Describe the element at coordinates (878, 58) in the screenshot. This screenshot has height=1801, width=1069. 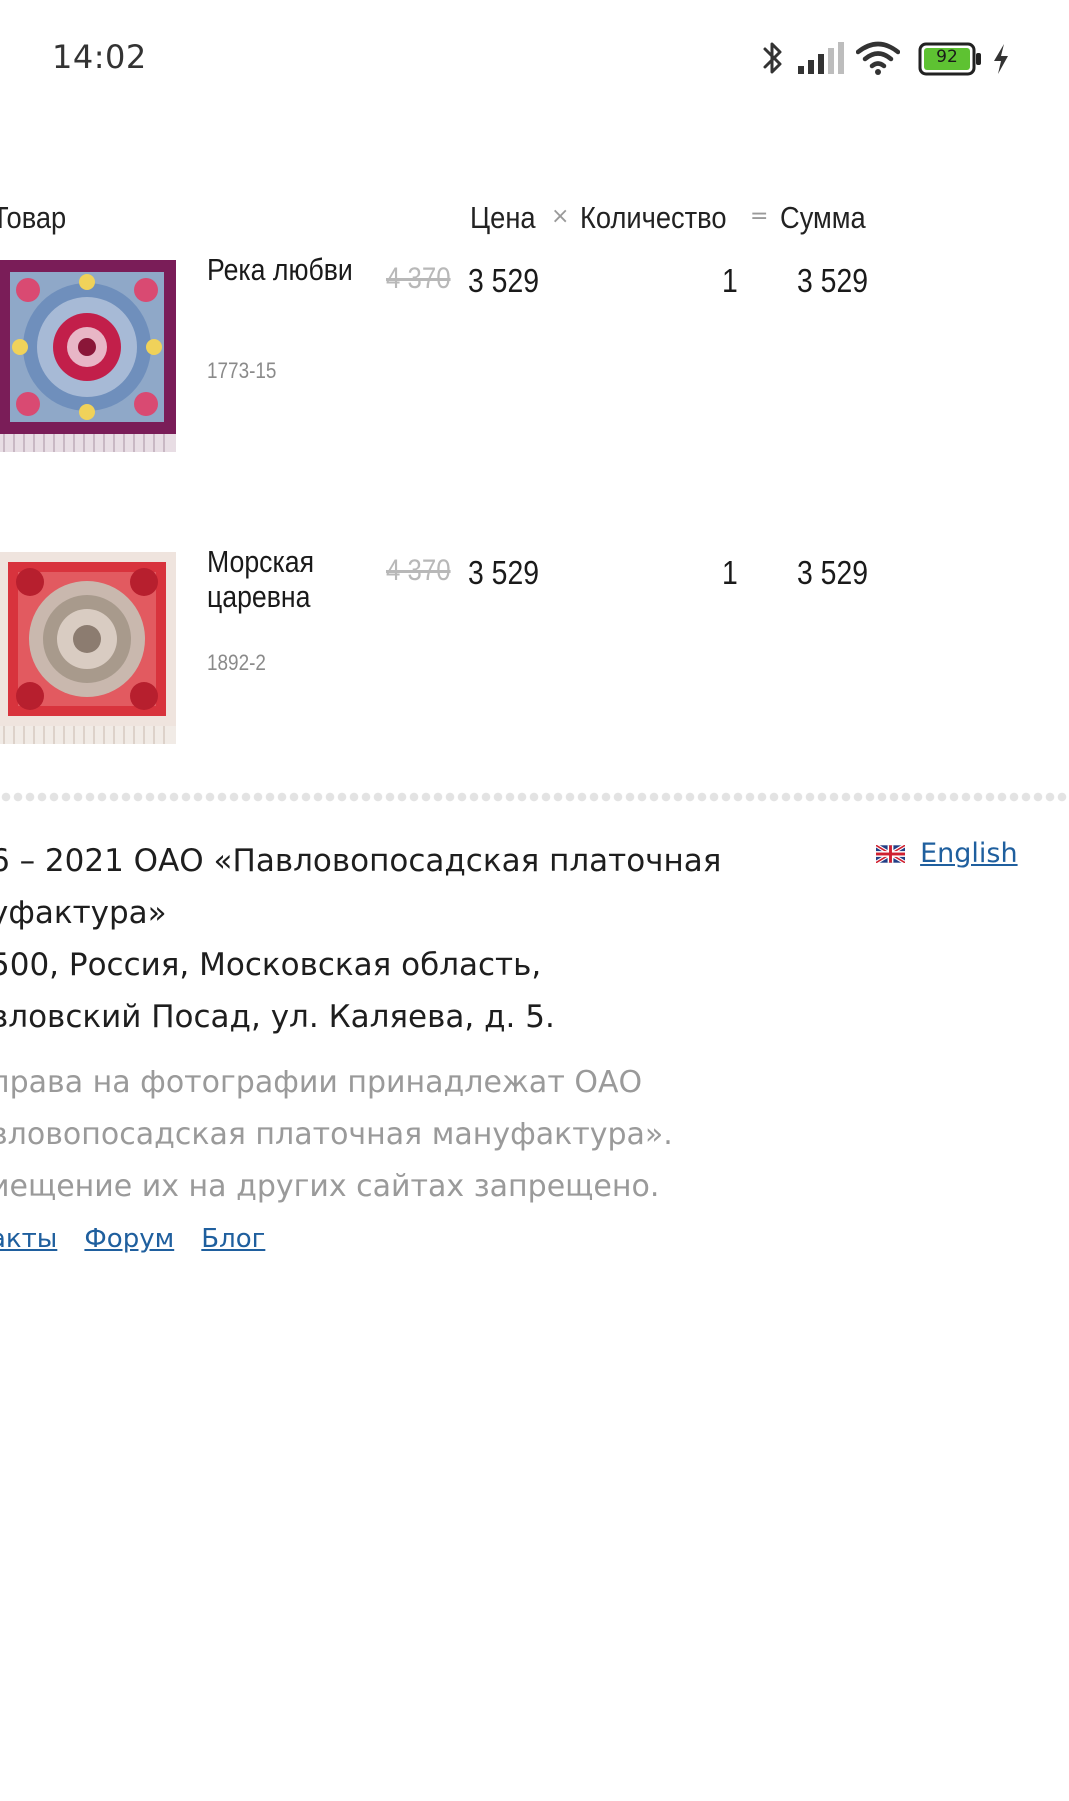
I see `wifi-icon` at that location.